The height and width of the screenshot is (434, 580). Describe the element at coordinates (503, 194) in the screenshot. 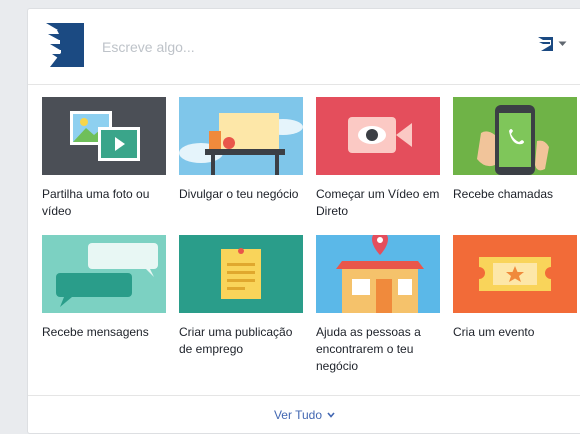

I see `tile-label: Recebe chamadas` at that location.